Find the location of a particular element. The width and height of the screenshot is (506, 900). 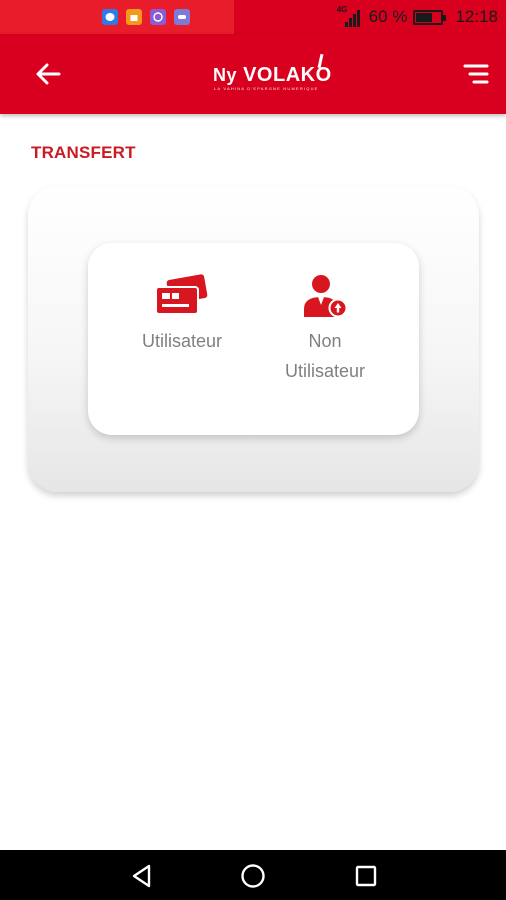

game-icon is located at coordinates (182, 17).